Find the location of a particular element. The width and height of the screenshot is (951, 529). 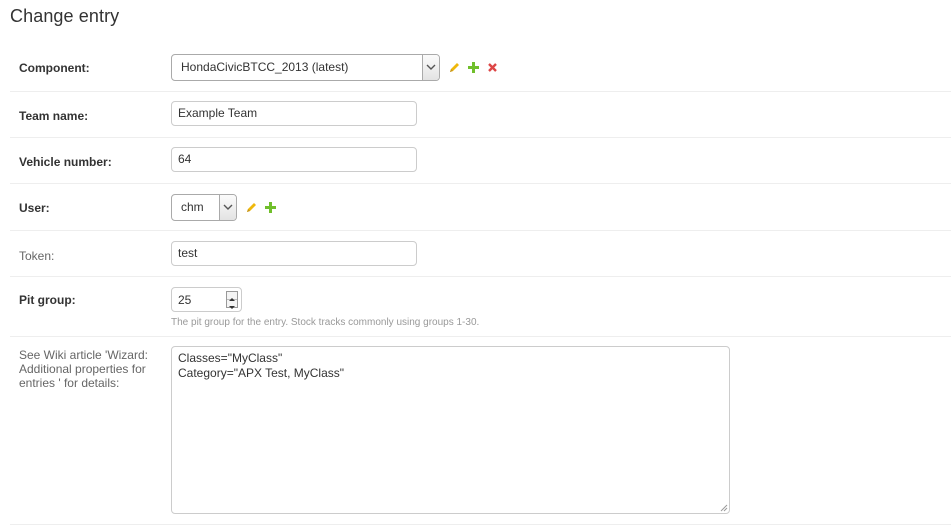

row-component: Component: HondaCivicBTCC_2013 (latest) is located at coordinates (480, 69).